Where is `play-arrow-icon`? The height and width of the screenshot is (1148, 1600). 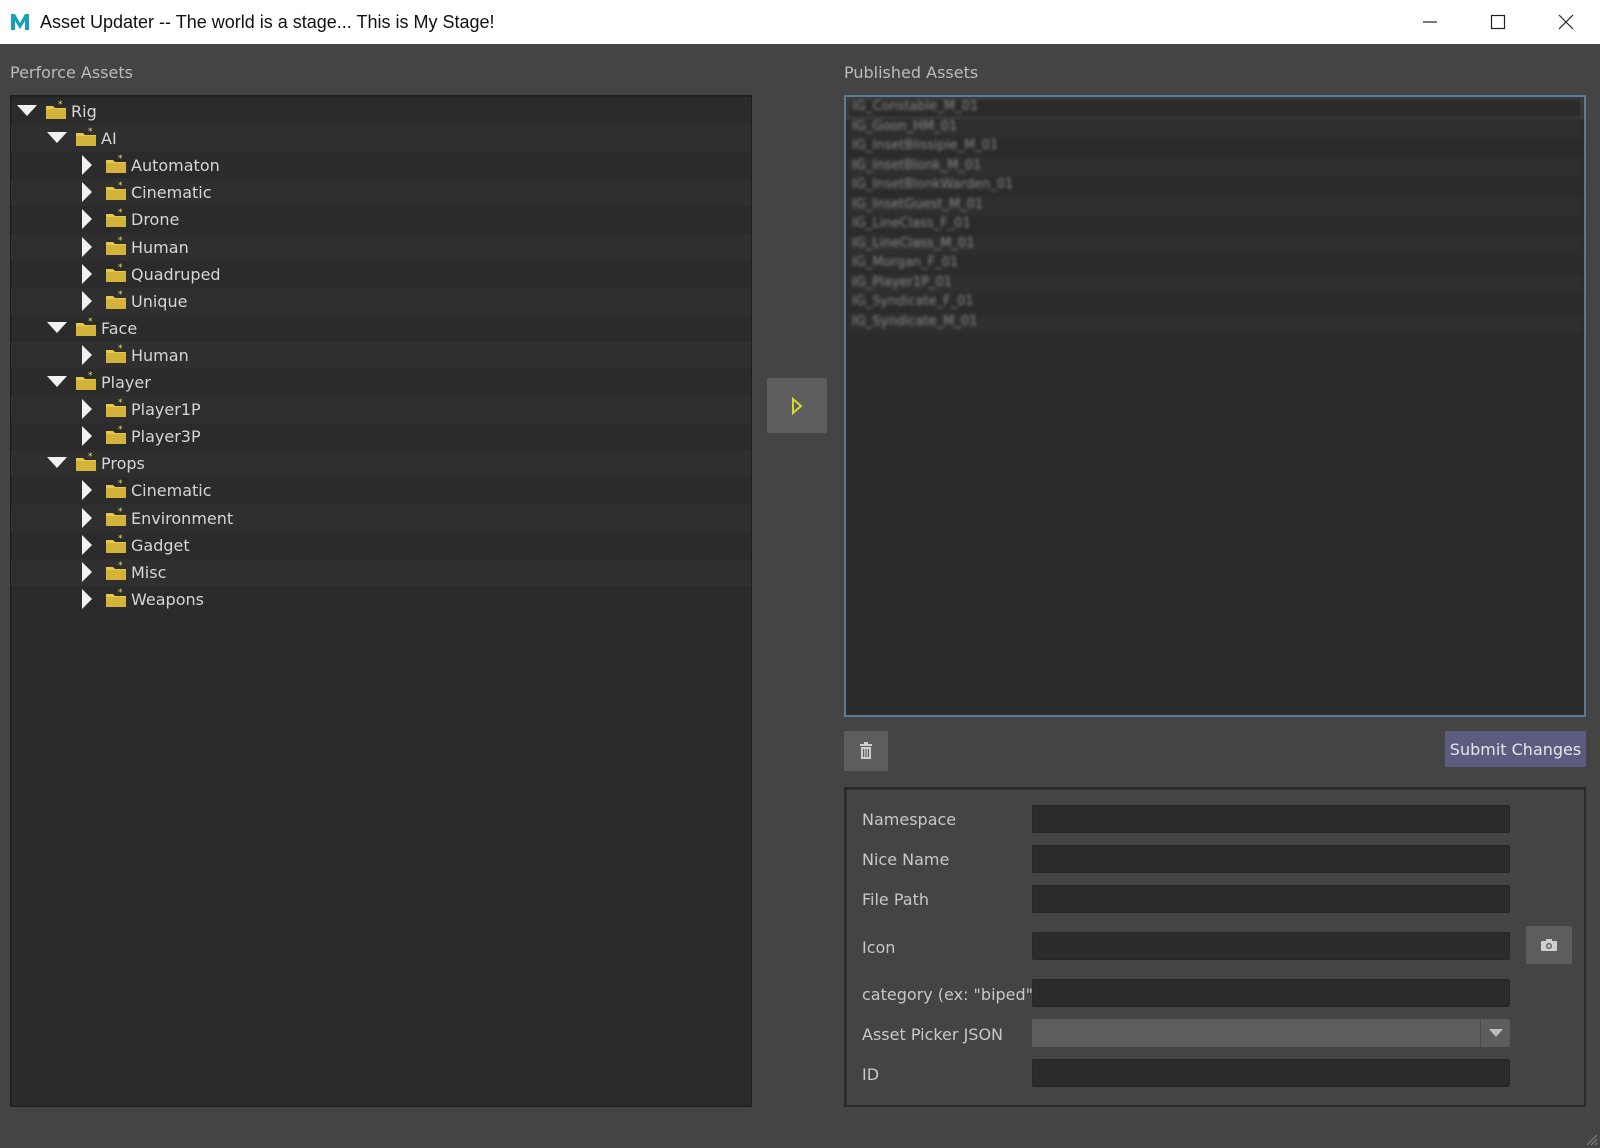
play-arrow-icon is located at coordinates (797, 405).